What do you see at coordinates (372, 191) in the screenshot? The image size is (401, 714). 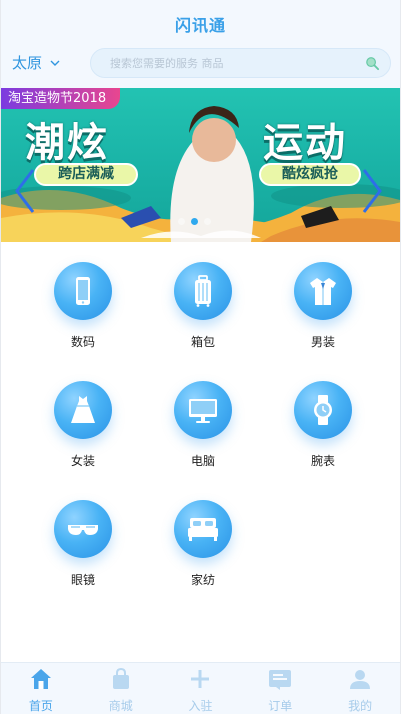 I see `banner-next-arrow-icon` at bounding box center [372, 191].